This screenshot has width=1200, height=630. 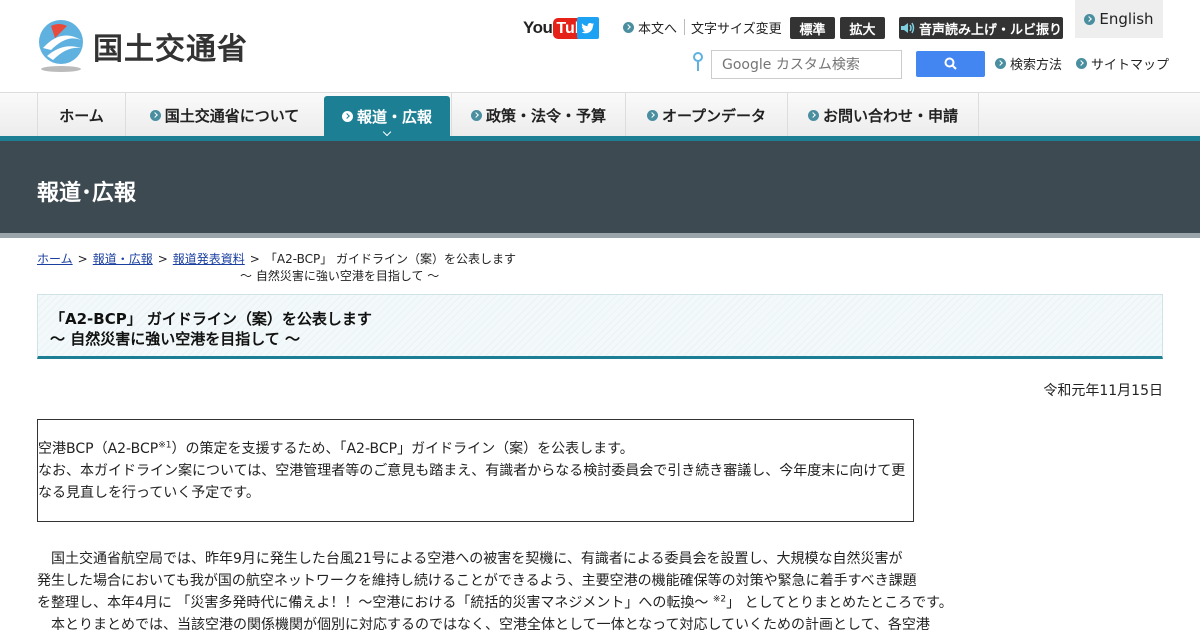 I want to click on font-standard-button: 標準, so click(x=812, y=28).